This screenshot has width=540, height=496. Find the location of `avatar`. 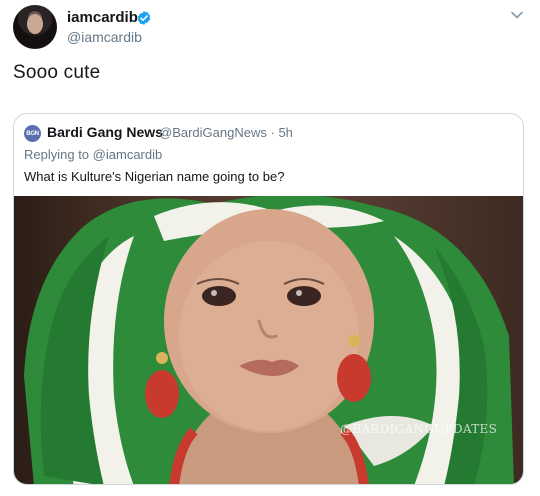

avatar is located at coordinates (35, 27).